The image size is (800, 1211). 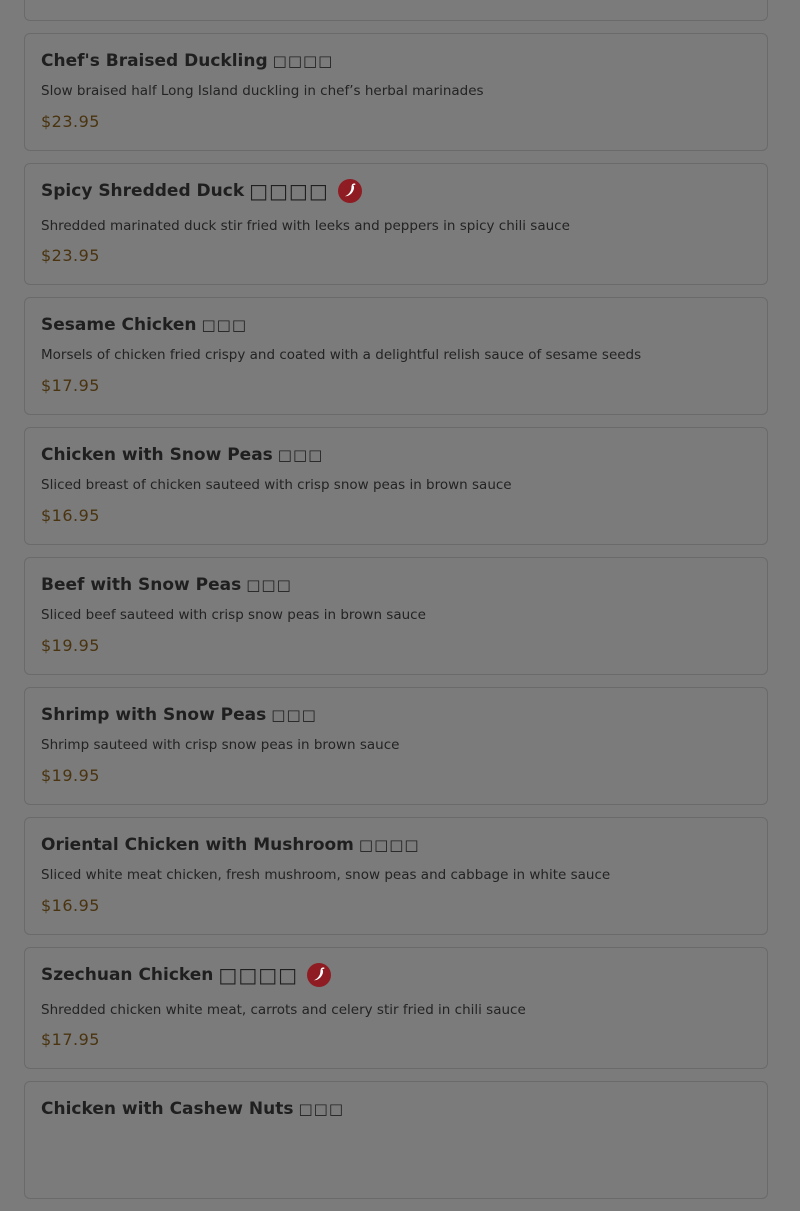 What do you see at coordinates (119, 325) in the screenshot?
I see `menu-item-name: Sesame Chicken` at bounding box center [119, 325].